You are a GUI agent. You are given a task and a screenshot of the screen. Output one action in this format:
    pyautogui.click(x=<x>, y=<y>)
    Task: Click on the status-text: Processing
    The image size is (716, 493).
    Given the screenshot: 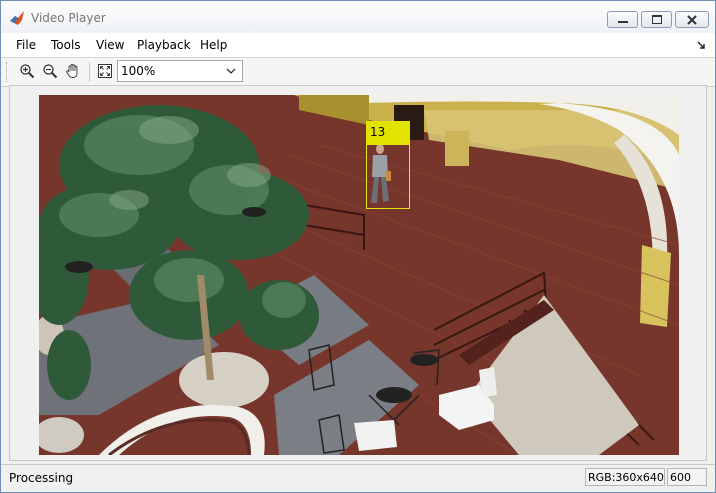 What is the action you would take?
    pyautogui.click(x=41, y=478)
    